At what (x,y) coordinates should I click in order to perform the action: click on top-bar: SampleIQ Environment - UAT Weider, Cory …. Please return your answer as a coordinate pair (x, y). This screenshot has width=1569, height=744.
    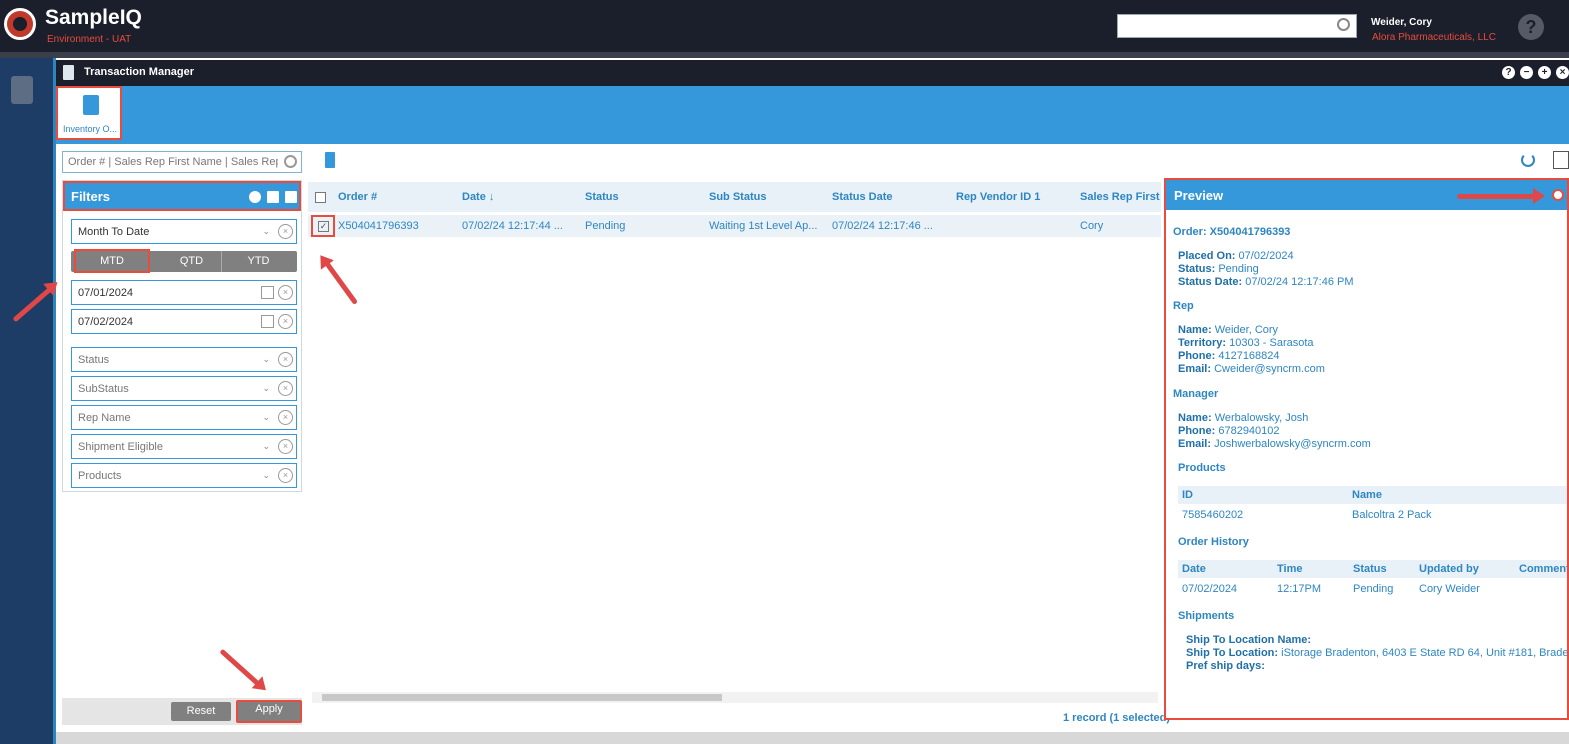
    Looking at the image, I should click on (784, 26).